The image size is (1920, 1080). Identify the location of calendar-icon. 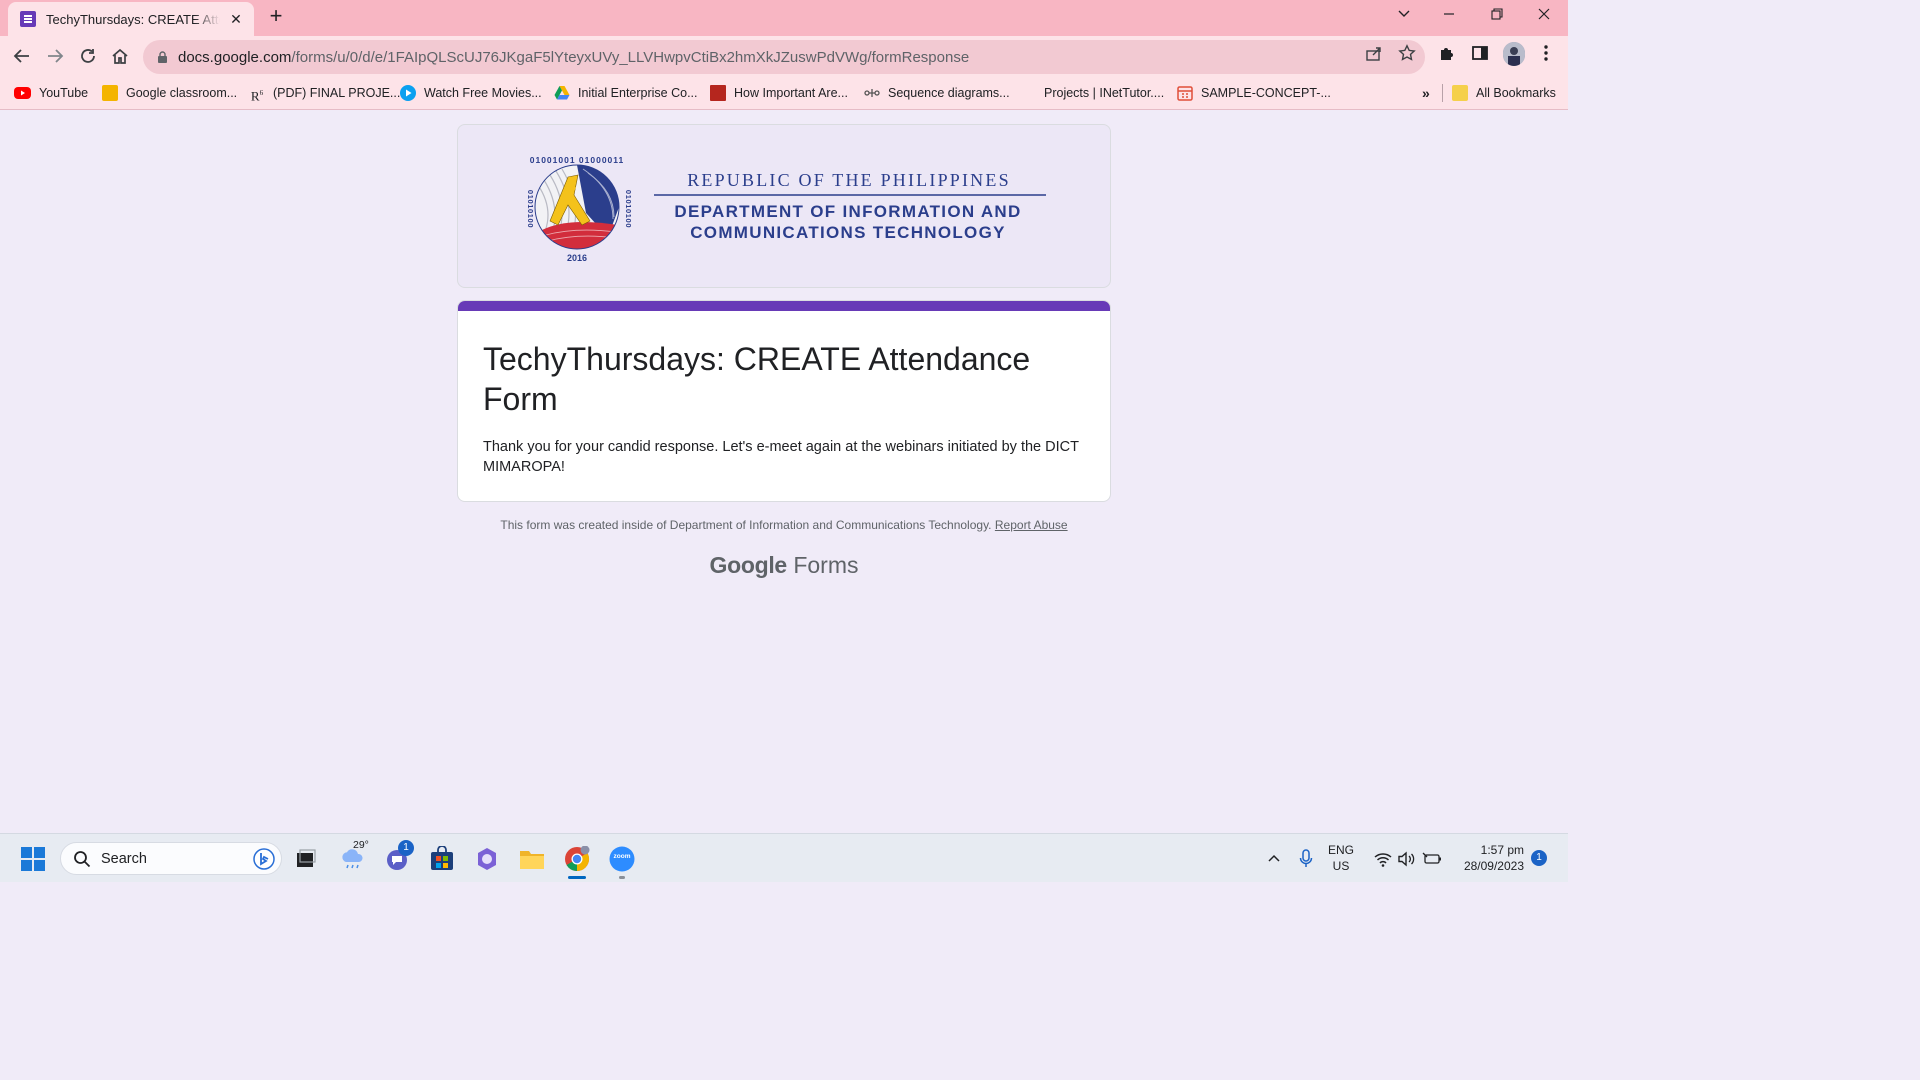
(1185, 93).